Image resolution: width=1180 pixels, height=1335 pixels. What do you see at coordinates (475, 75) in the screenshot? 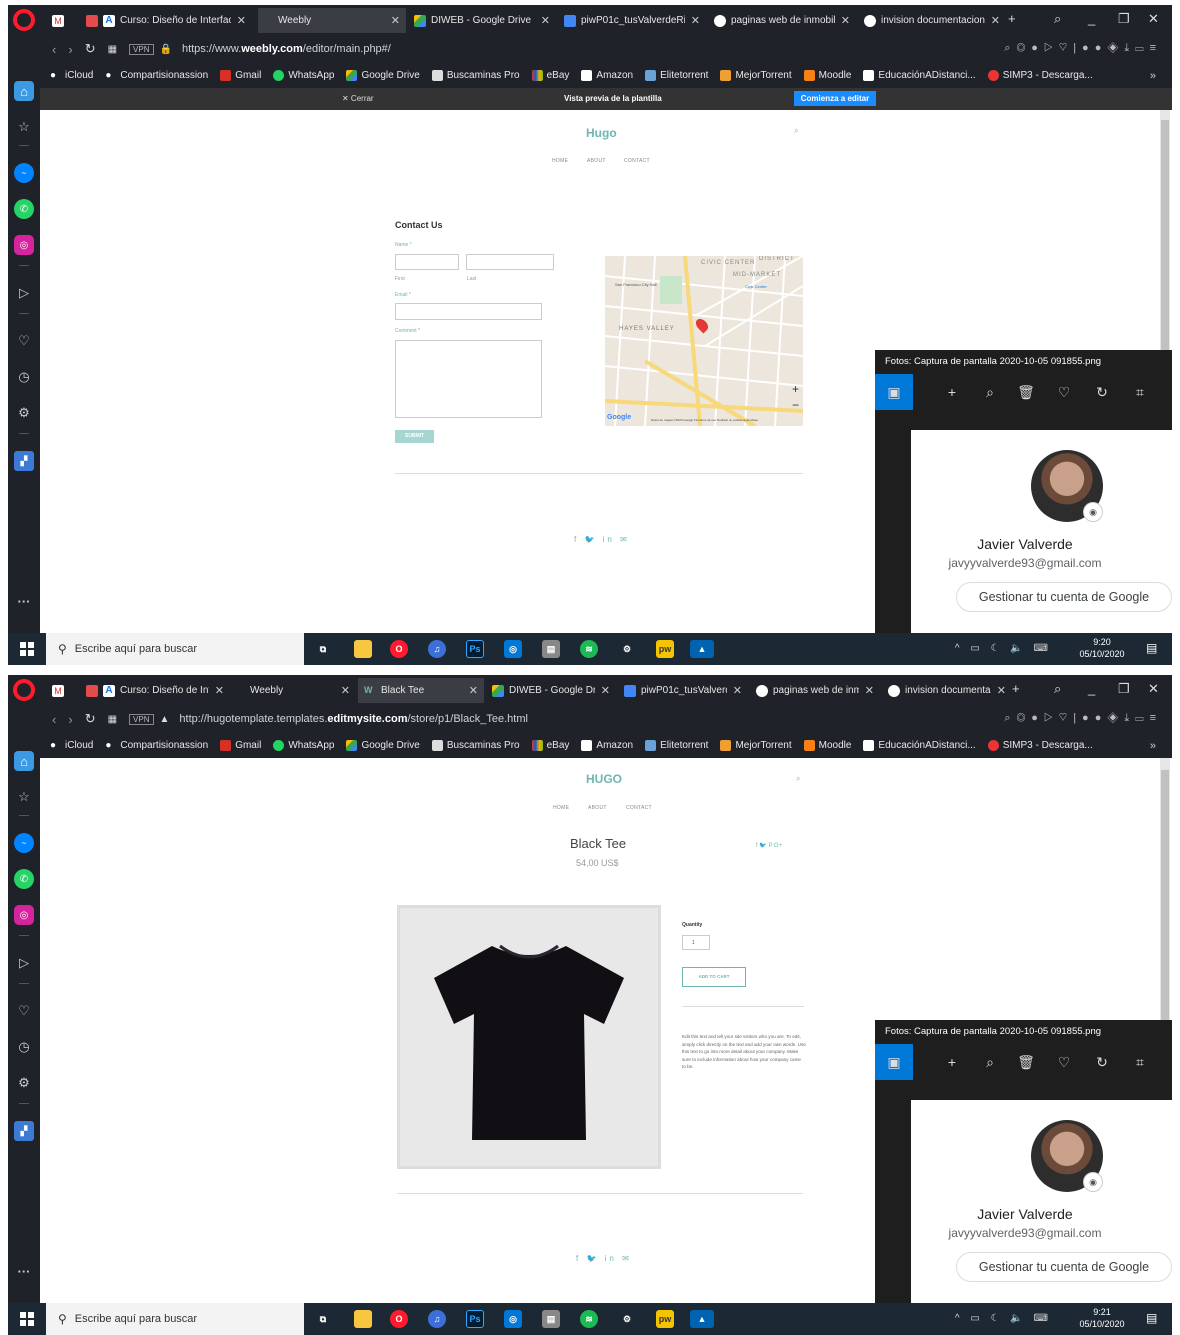
I see `bookmark-buscaminas: Buscaminas Pro` at bounding box center [475, 75].